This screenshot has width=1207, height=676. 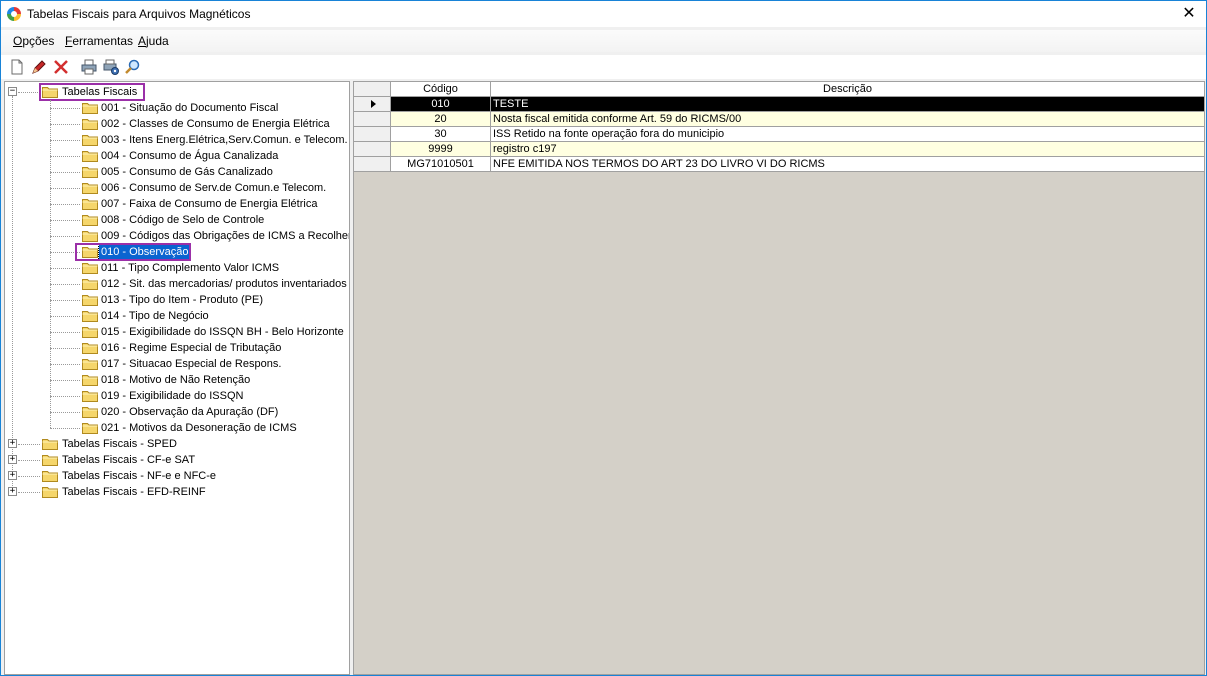 I want to click on tree-node: 018 - Motivo de Não Retenção, so click(x=175, y=380).